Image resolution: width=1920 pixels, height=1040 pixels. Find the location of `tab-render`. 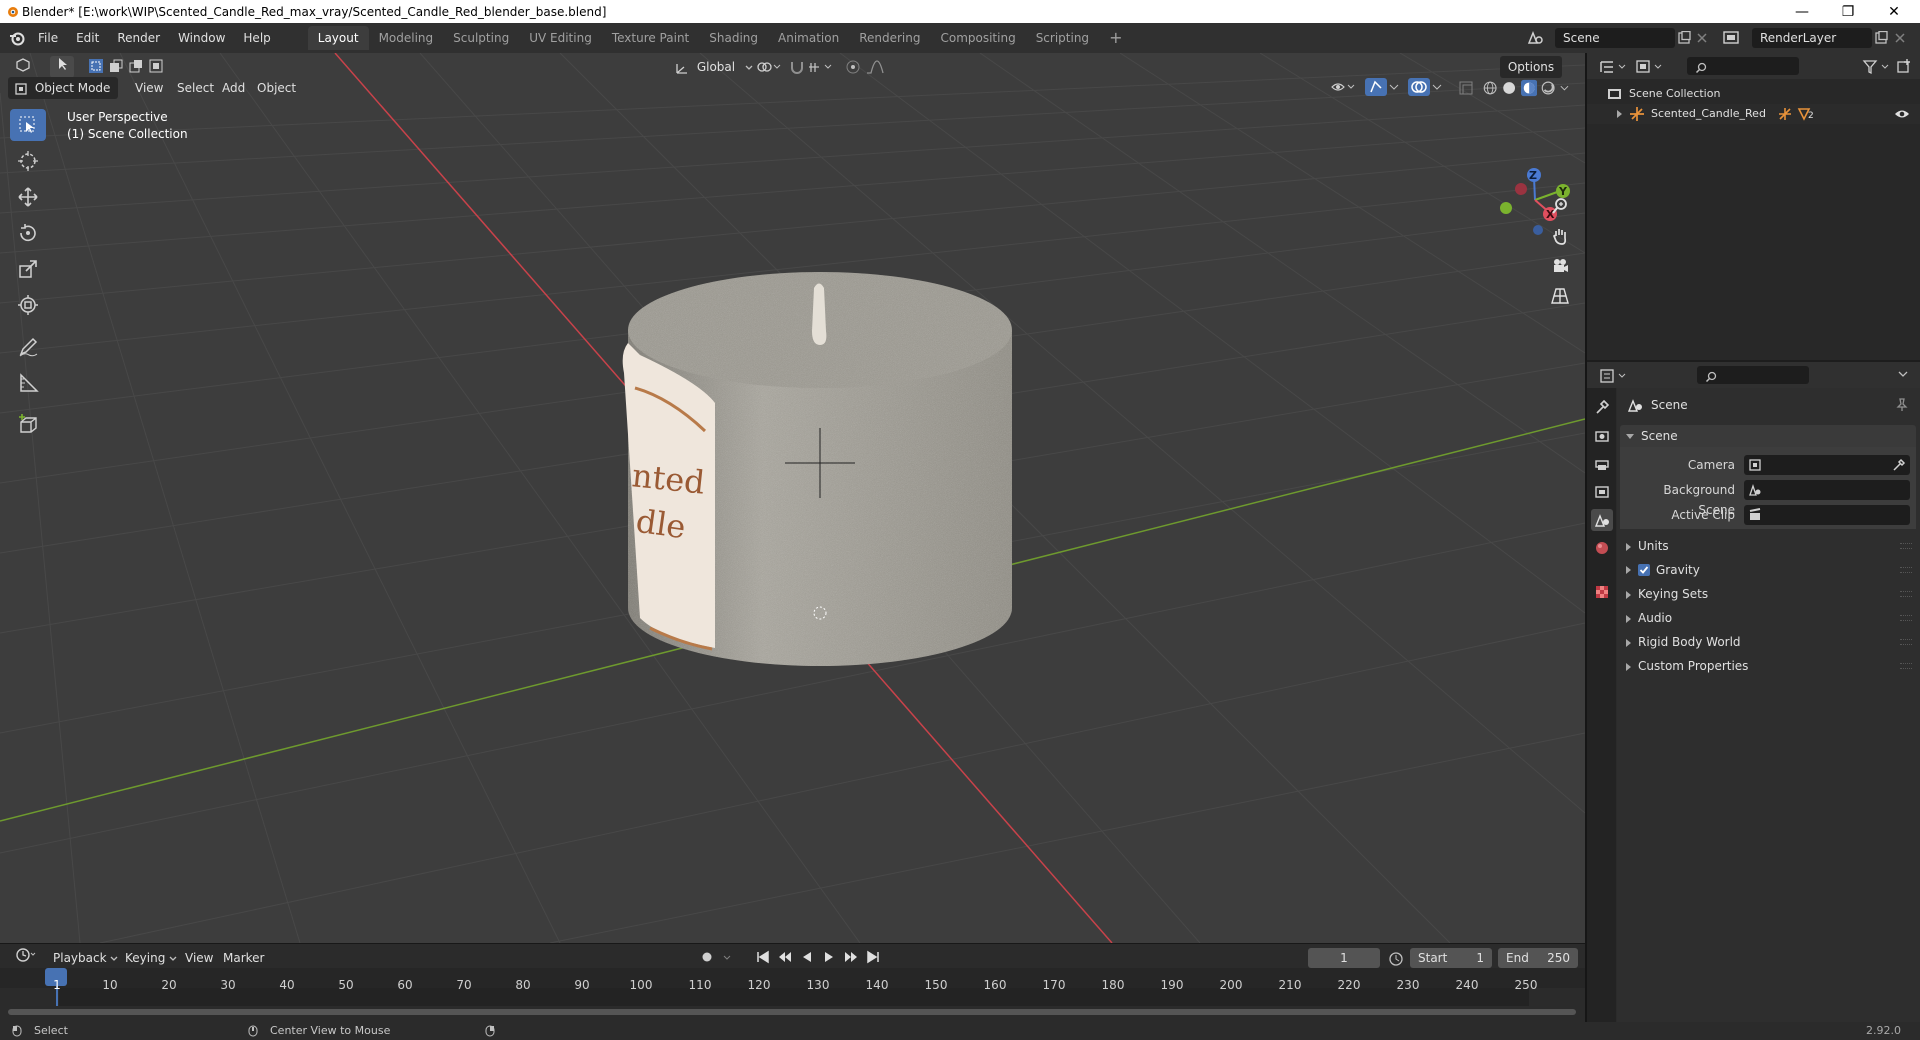

tab-render is located at coordinates (1602, 436).